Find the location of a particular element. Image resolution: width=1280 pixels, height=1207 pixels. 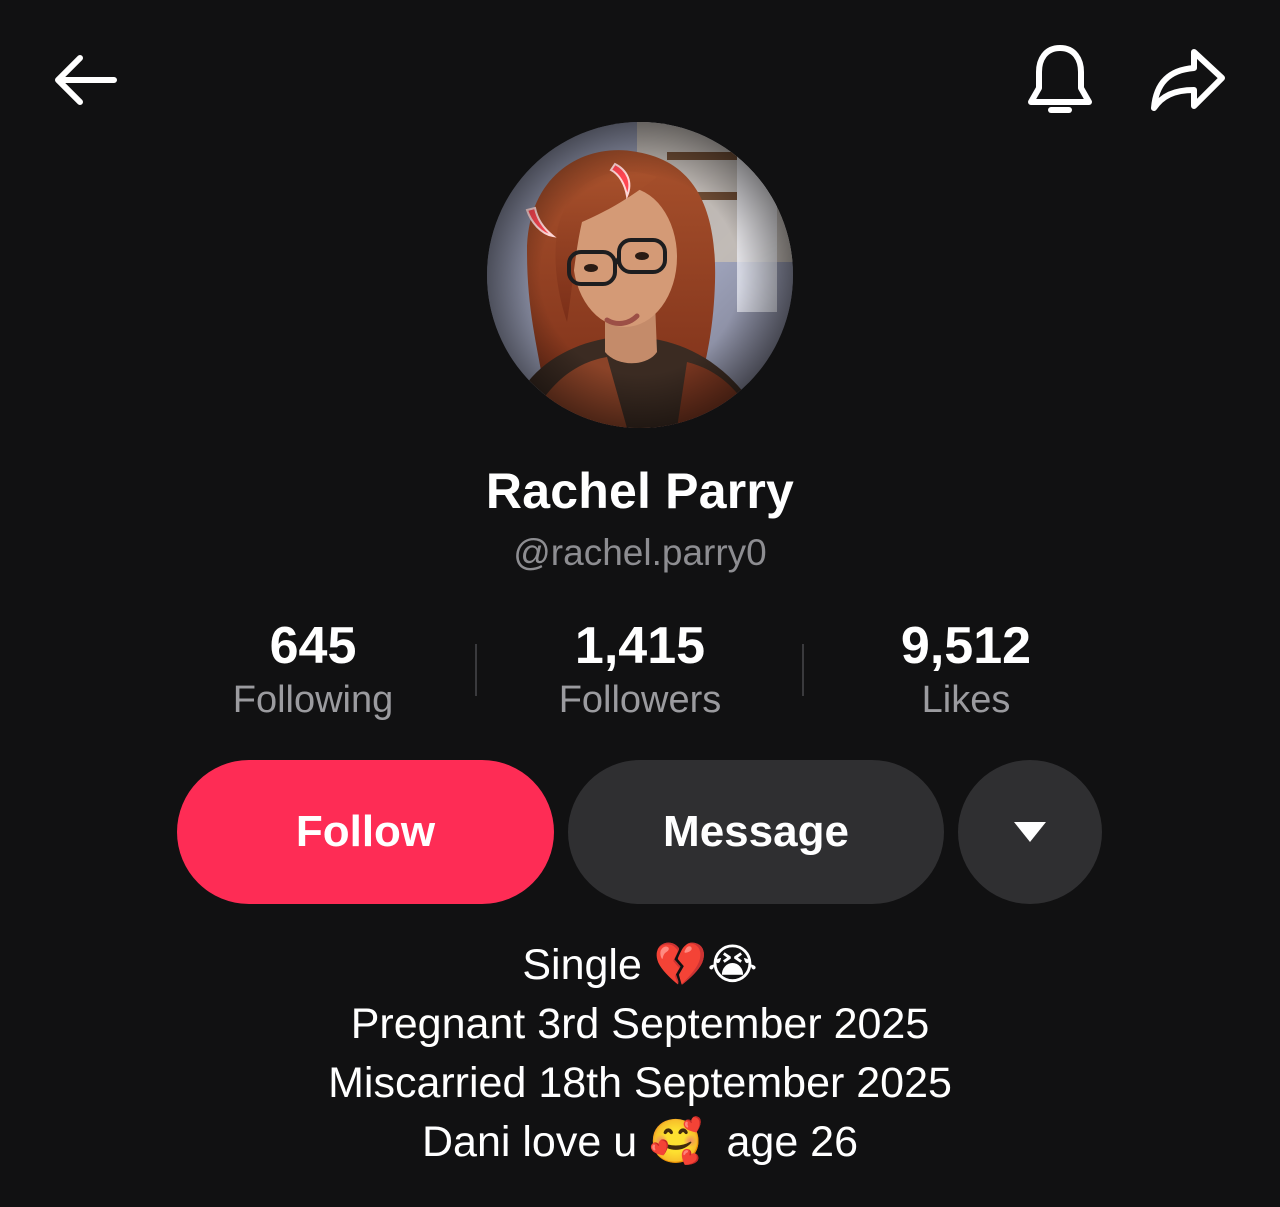

profile-photo-image is located at coordinates (640, 275).